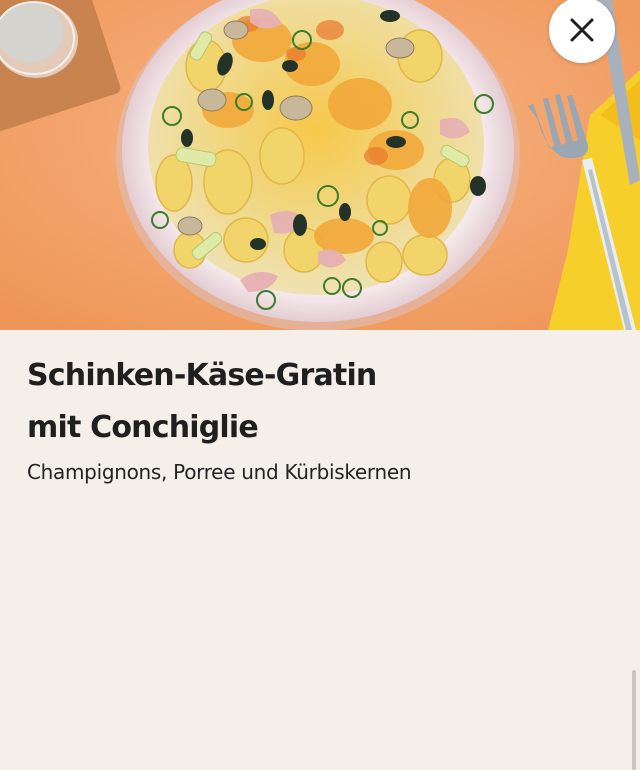 The image size is (640, 770). Describe the element at coordinates (307, 402) in the screenshot. I see `recipe-title: Schinken-Käse-Gratin mit Conchiglie` at that location.